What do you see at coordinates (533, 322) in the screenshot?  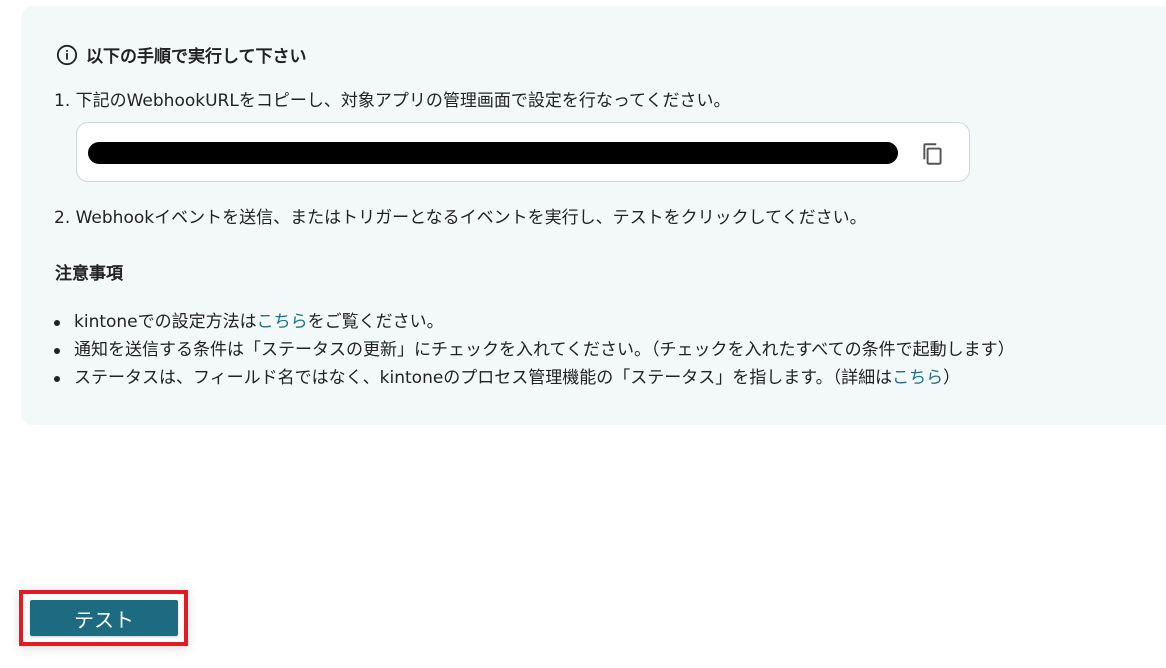 I see `note-item-1: kintoneでの設定方法はこちらをご覧ください。` at bounding box center [533, 322].